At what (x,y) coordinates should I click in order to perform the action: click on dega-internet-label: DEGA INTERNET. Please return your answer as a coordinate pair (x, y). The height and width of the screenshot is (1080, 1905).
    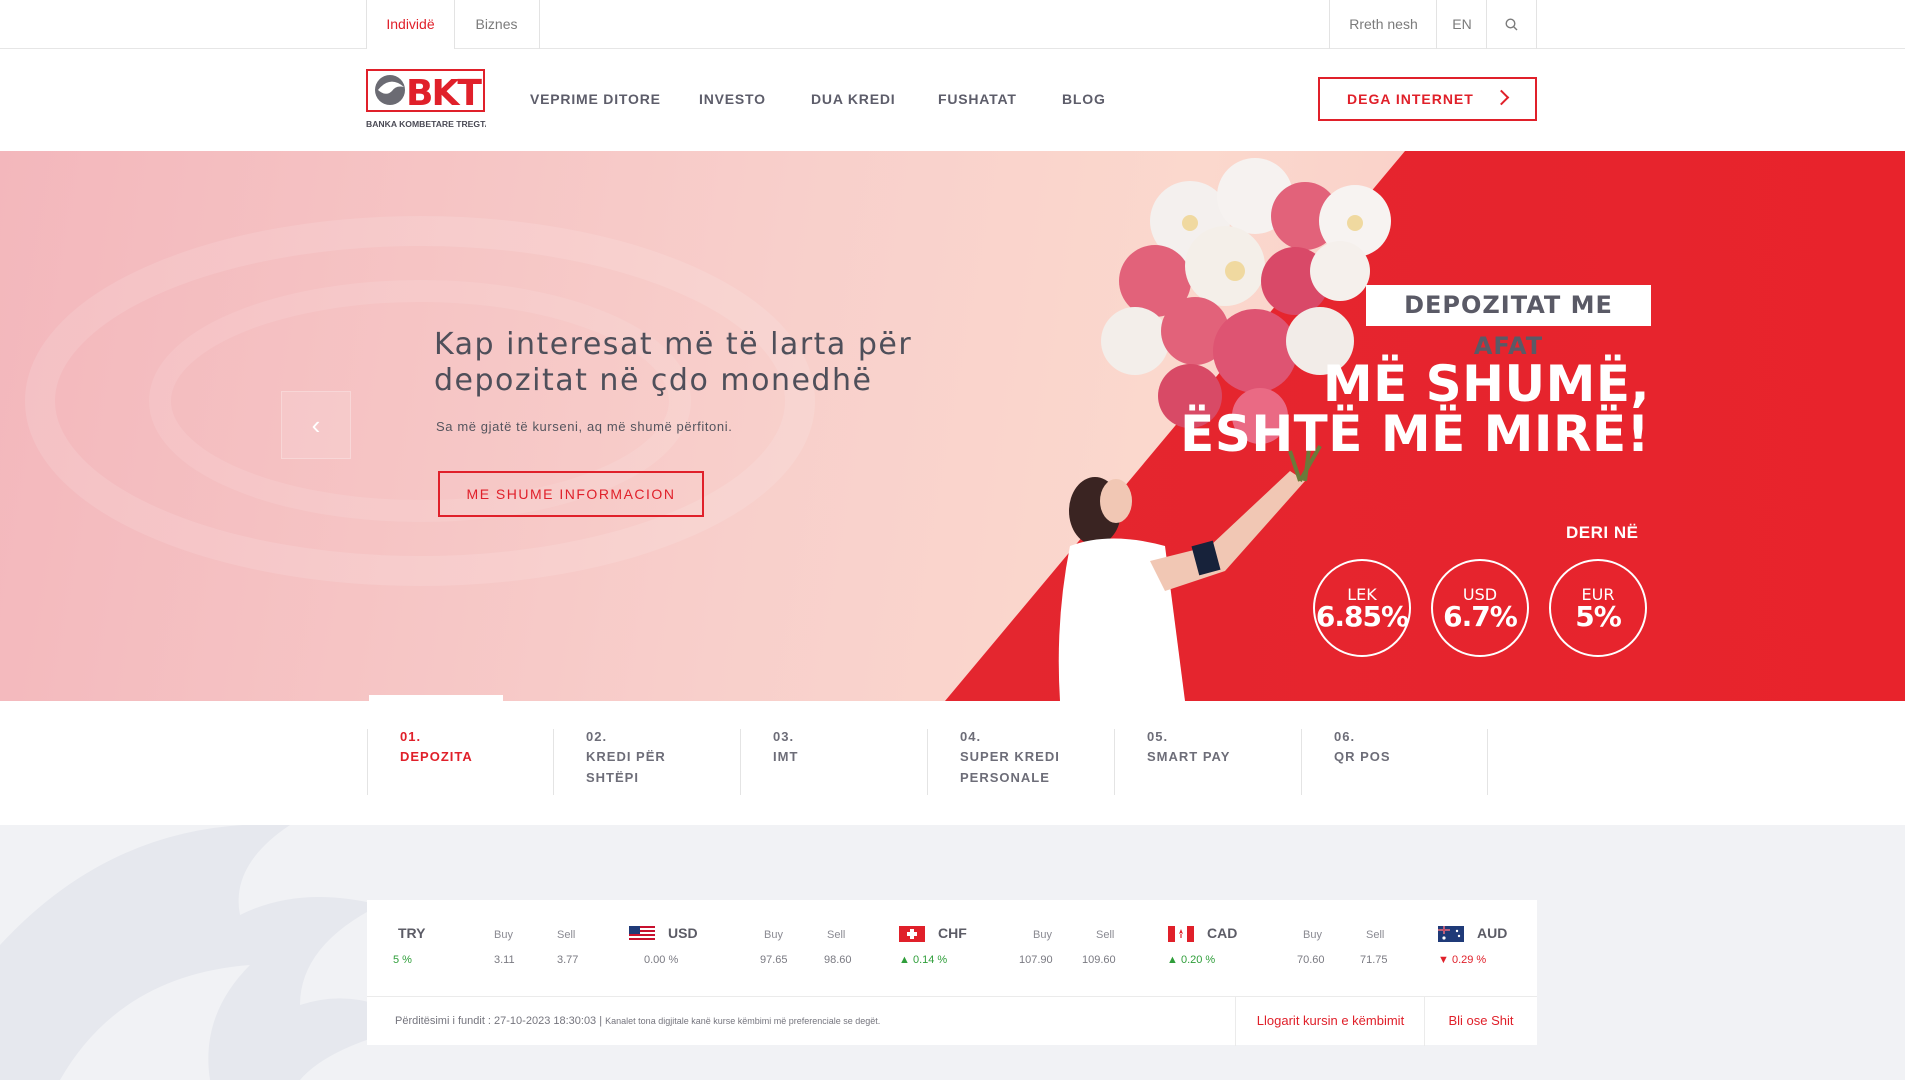
    Looking at the image, I should click on (1410, 99).